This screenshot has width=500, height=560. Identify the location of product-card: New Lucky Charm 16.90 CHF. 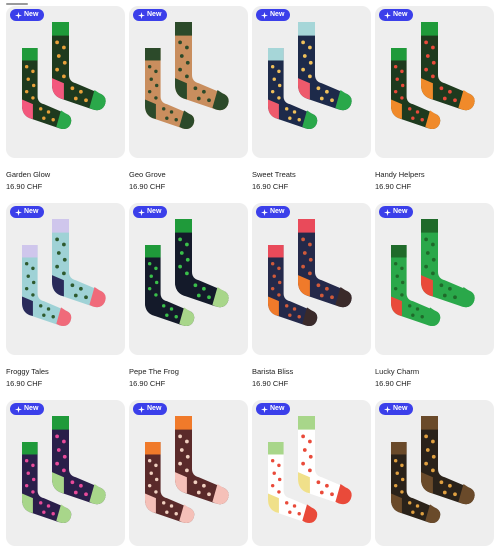
(434, 301).